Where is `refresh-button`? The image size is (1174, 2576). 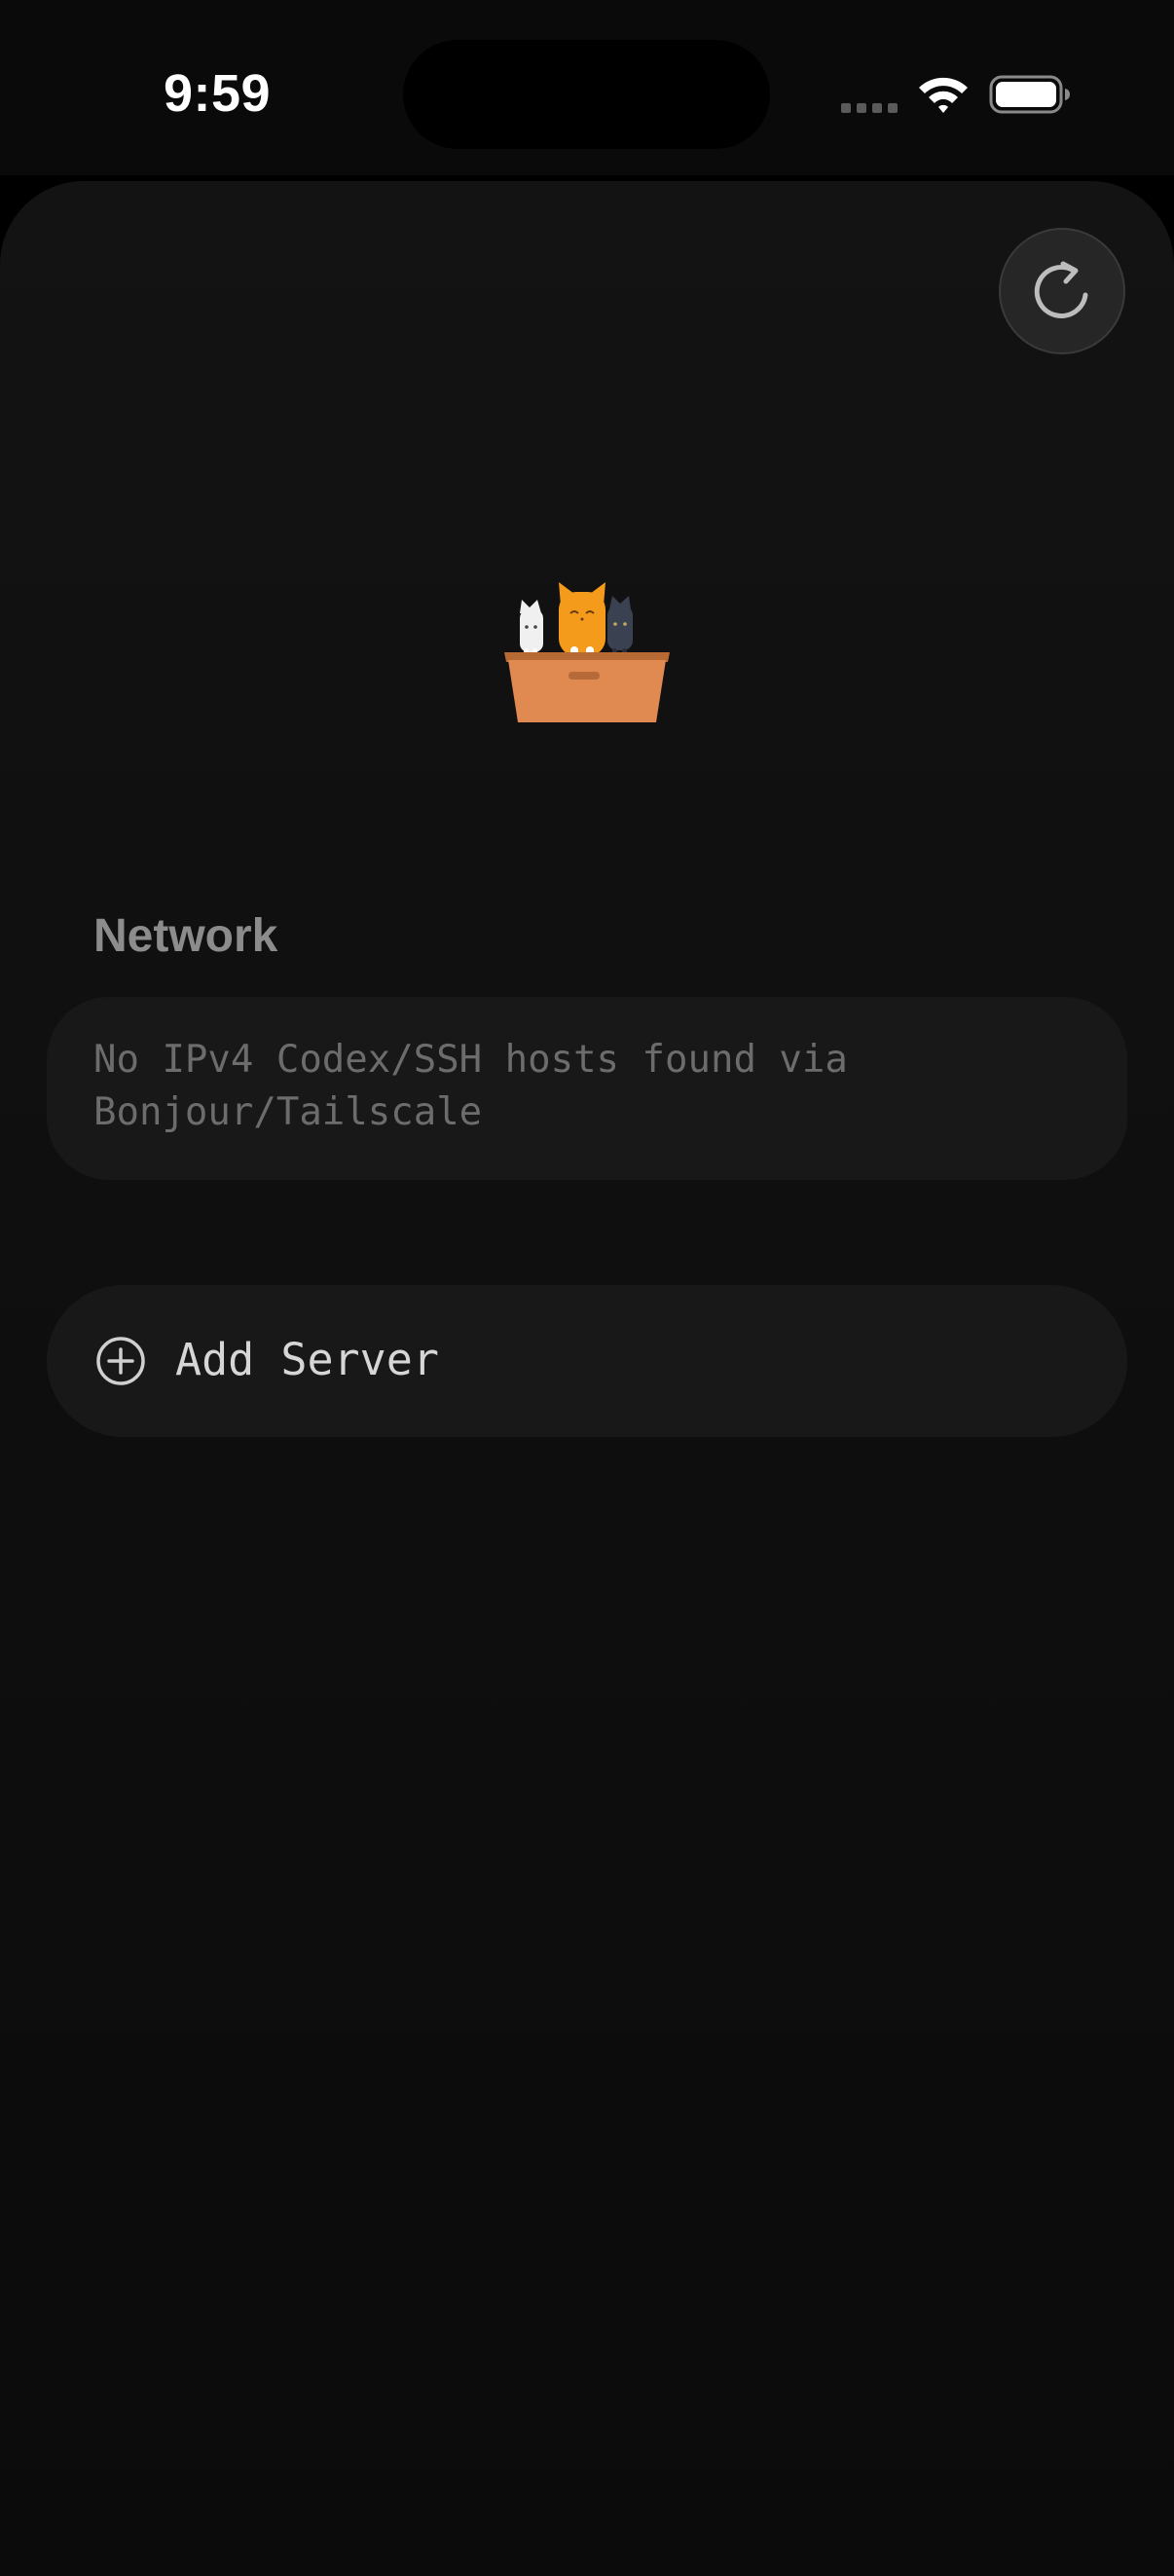
refresh-button is located at coordinates (1062, 291).